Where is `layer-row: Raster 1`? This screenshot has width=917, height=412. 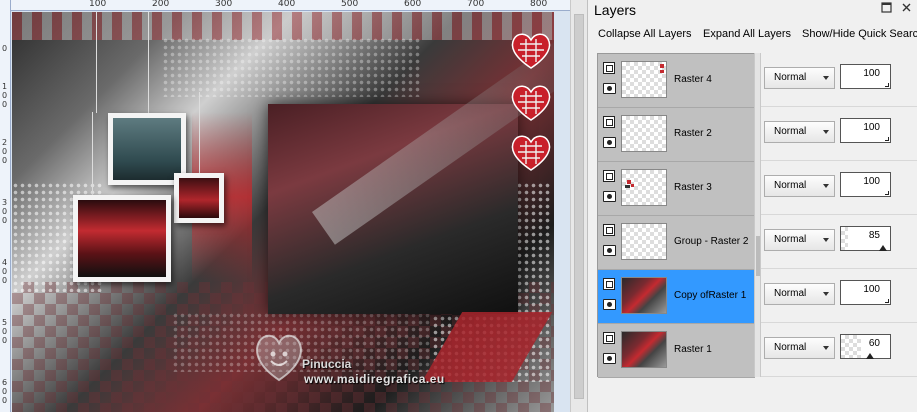 layer-row: Raster 1 is located at coordinates (676, 351).